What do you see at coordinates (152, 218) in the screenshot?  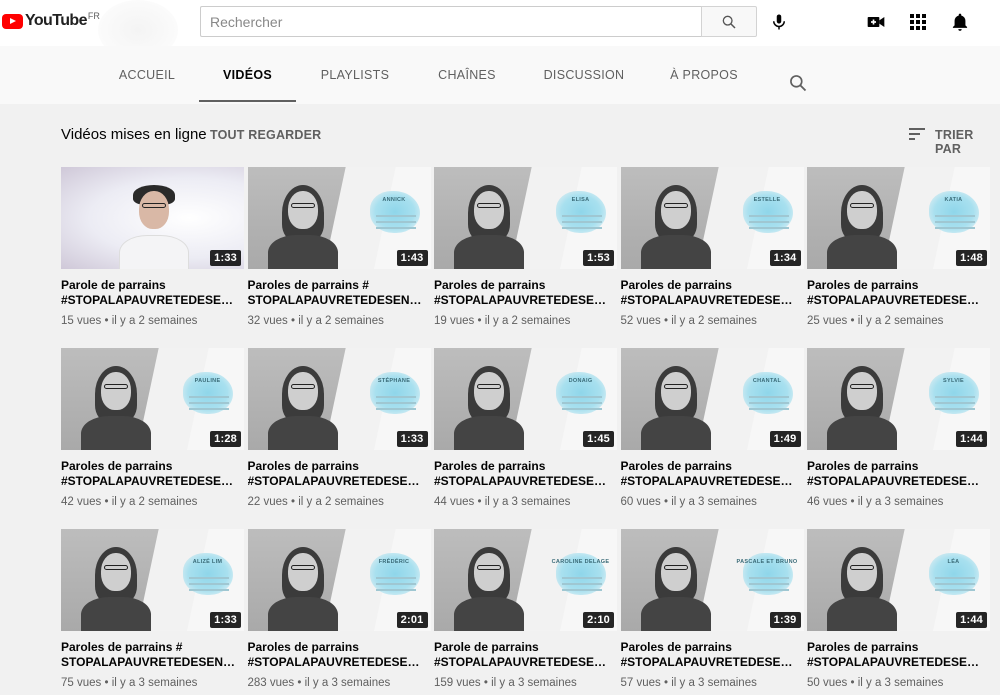 I see `video-thumbnail: 1:33` at bounding box center [152, 218].